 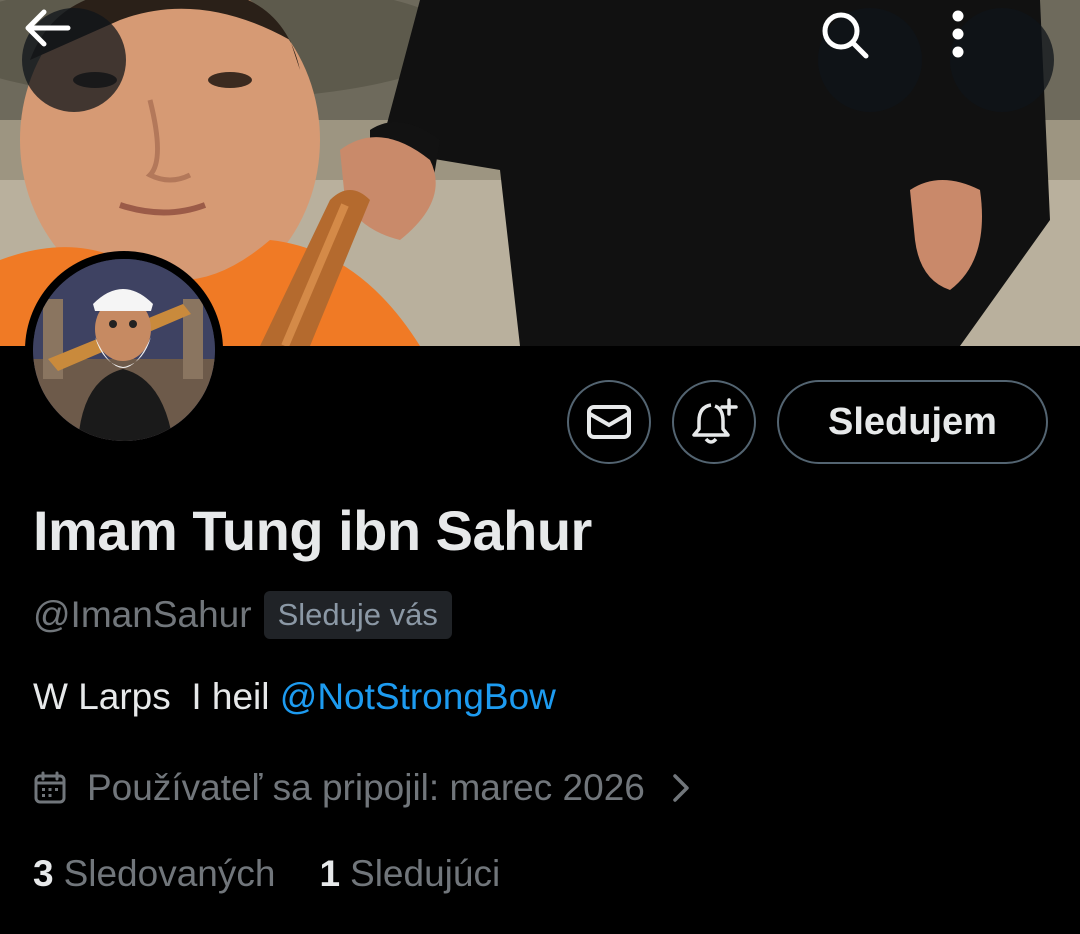 I want to click on message-button, so click(x=609, y=422).